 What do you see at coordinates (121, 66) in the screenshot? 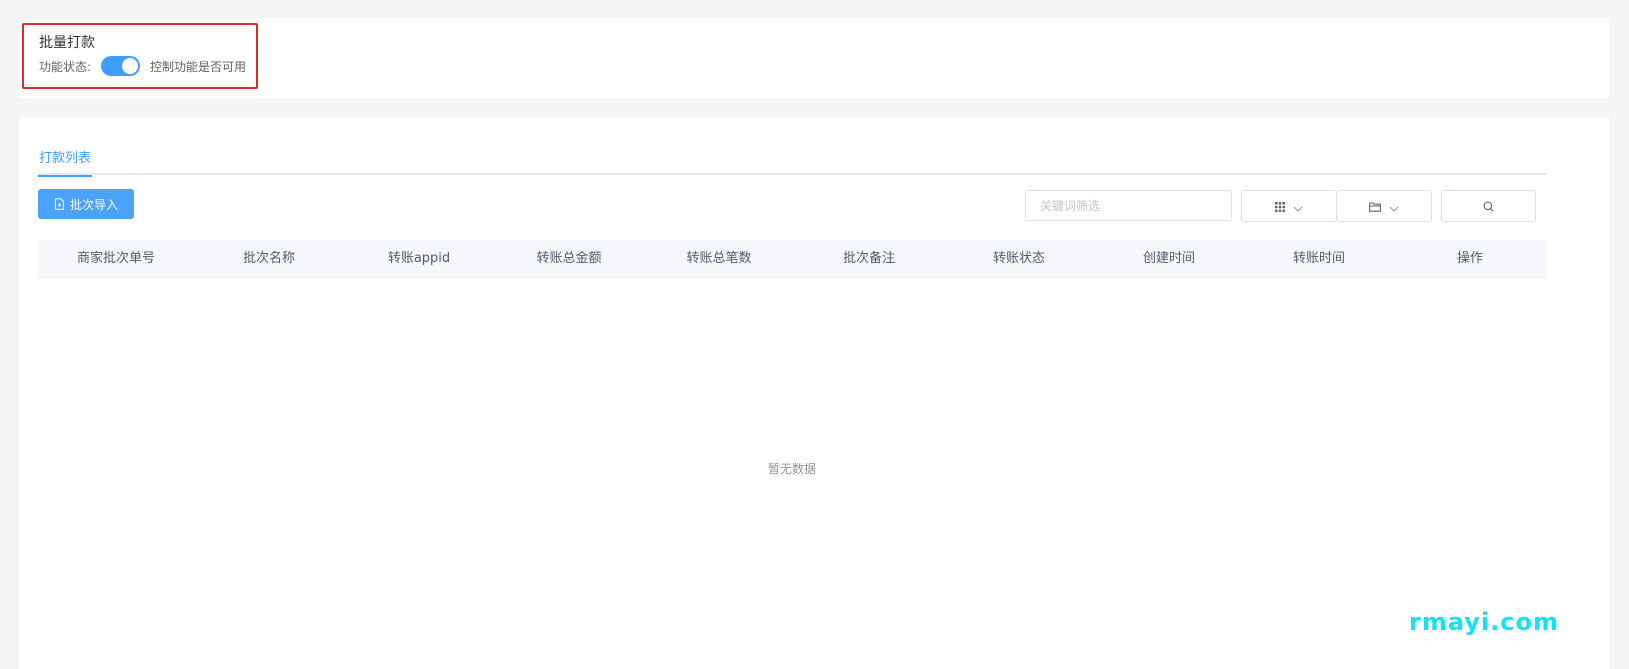
I see `feature-toggle-switch` at bounding box center [121, 66].